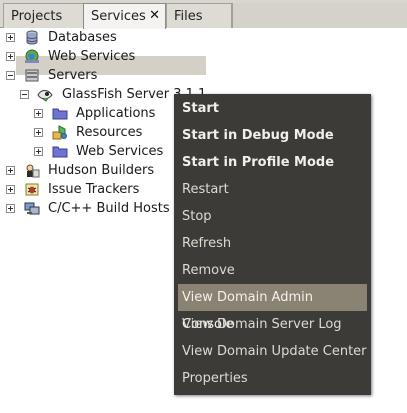 This screenshot has width=407, height=413. I want to click on tree-node-issue-trackers: Issue Trackers, so click(100, 189).